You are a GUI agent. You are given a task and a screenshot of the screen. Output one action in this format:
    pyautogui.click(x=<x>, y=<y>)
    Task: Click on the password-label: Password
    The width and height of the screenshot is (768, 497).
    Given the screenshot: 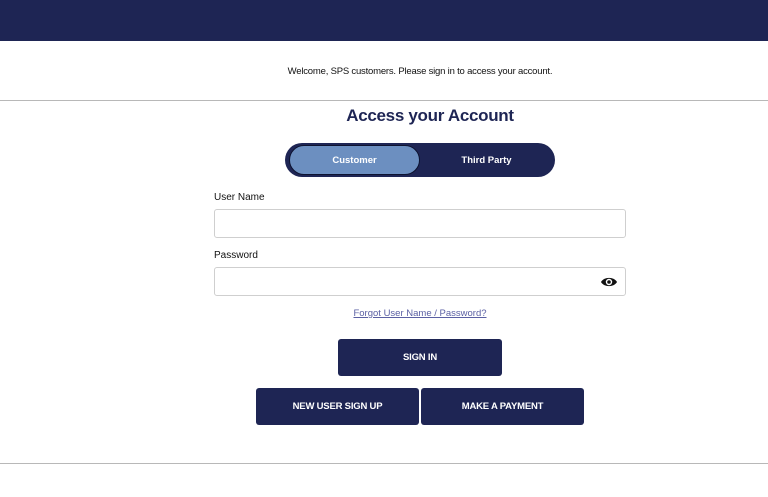 What is the action you would take?
    pyautogui.click(x=236, y=255)
    